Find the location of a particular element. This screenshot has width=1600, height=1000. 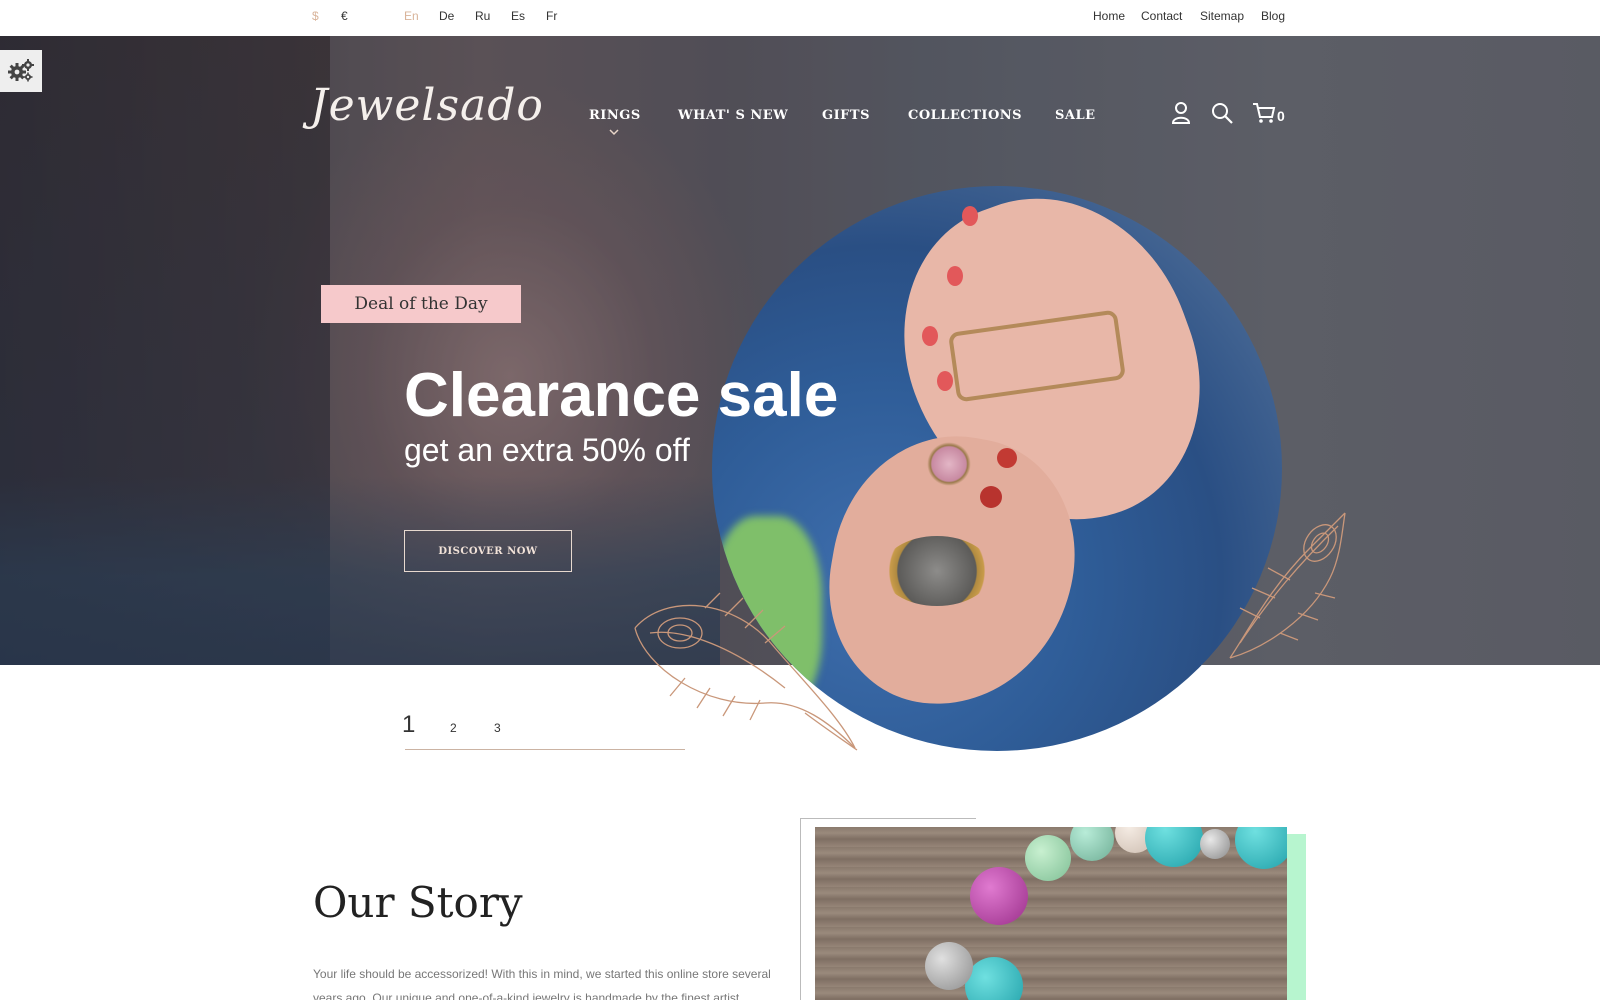

toplink-home: Home is located at coordinates (1109, 16).